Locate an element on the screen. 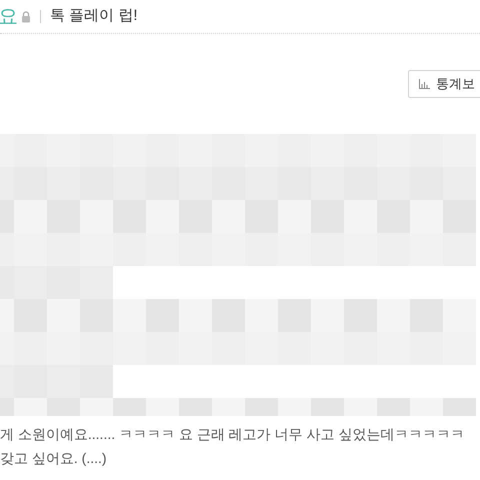 Image resolution: width=480 pixels, height=480 pixels. post-text-line: 갖고 싶어요. (....) is located at coordinates (54, 458).